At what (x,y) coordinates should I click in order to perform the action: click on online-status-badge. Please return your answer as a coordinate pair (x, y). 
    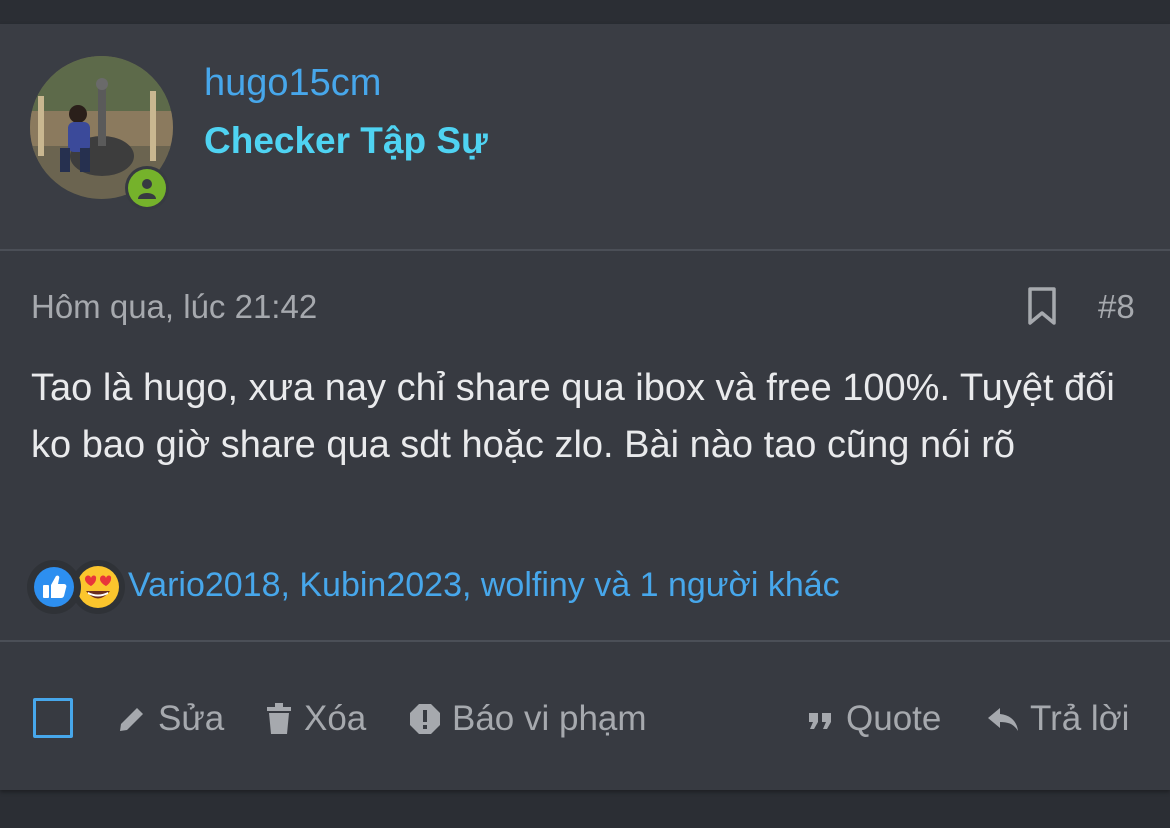
    Looking at the image, I should click on (147, 188).